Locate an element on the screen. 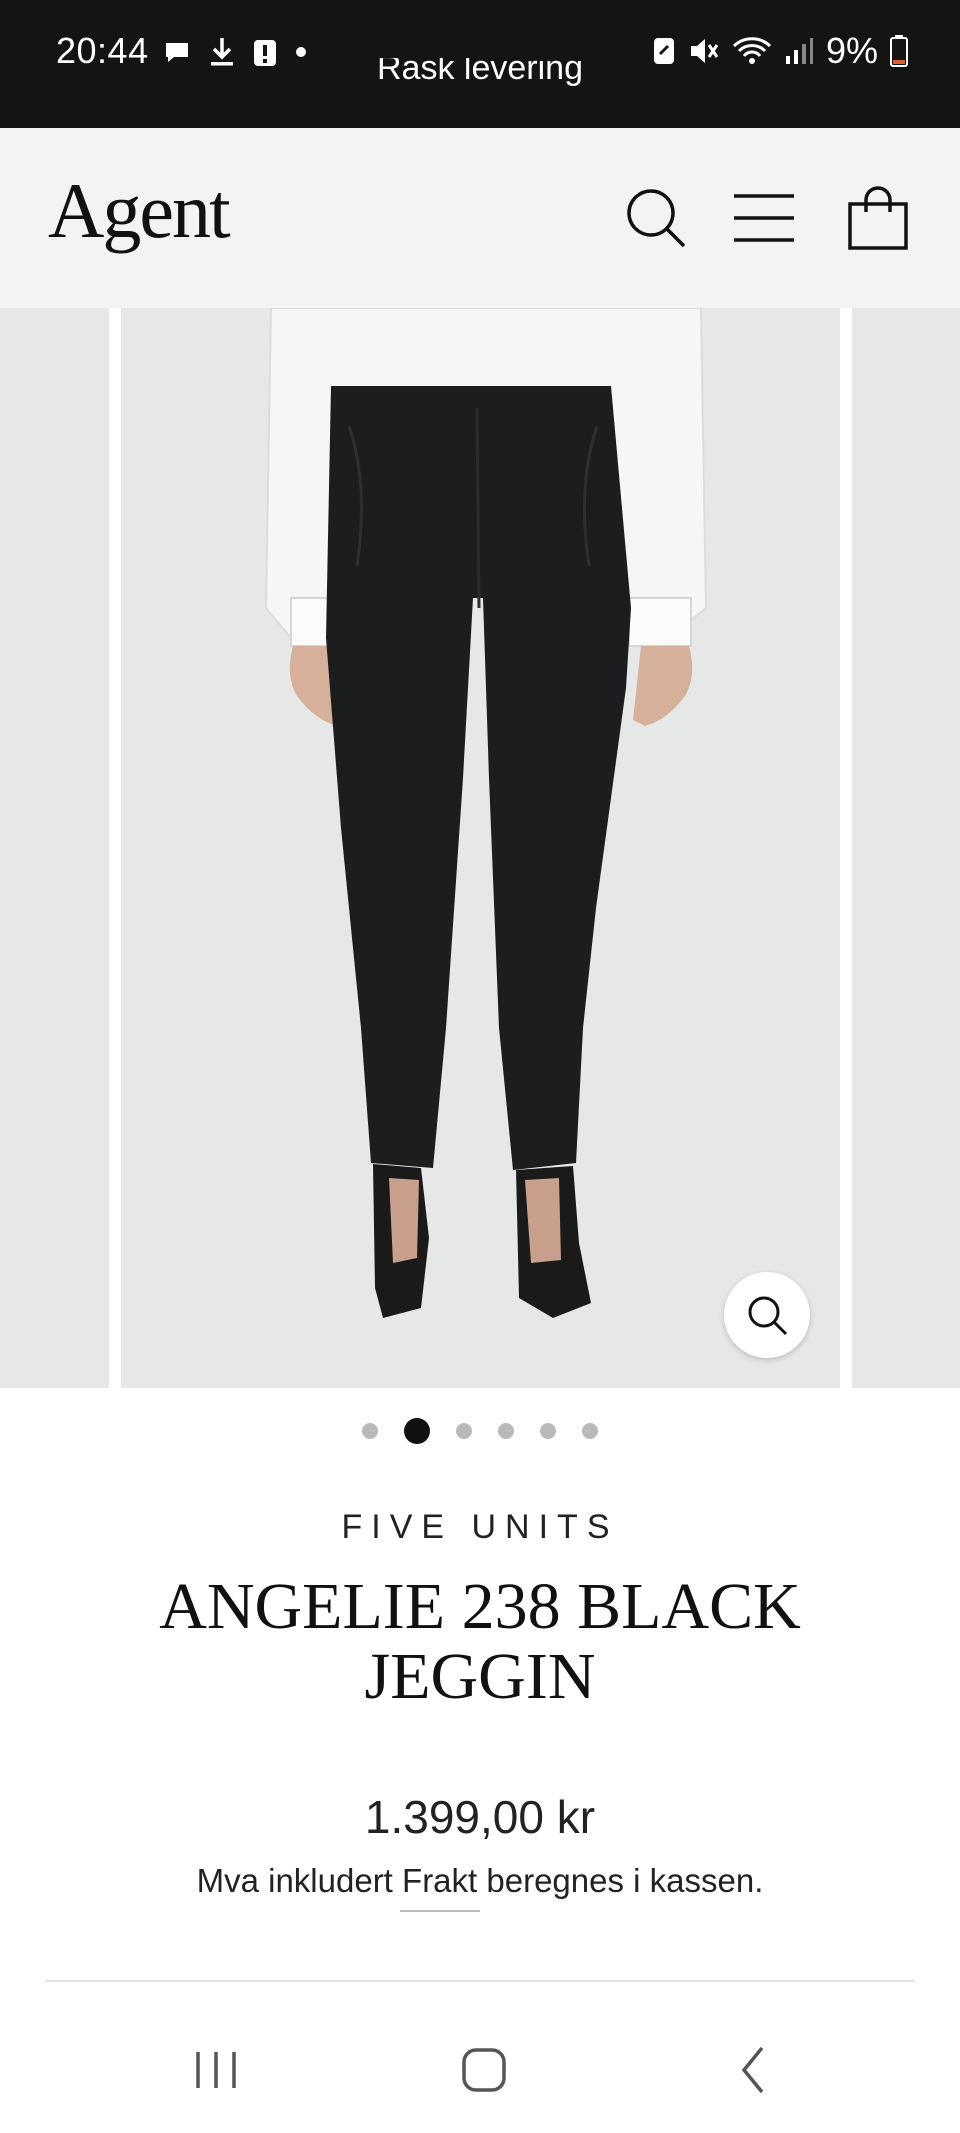 The image size is (960, 2133). back-icon is located at coordinates (754, 2070).